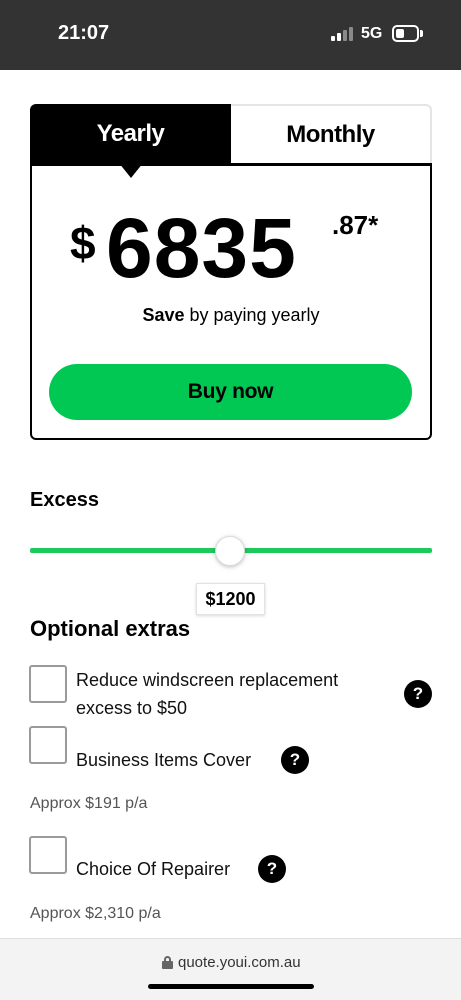 The height and width of the screenshot is (1000, 461). Describe the element at coordinates (95, 913) in the screenshot. I see `choice-of-repairer-approx-price: Approx $2,310 p/a` at that location.